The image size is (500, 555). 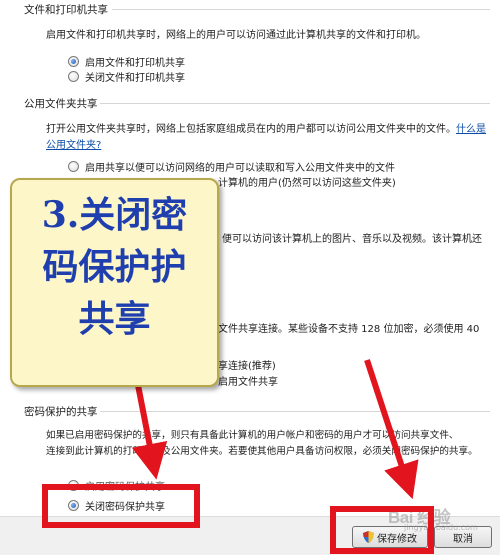 What do you see at coordinates (135, 63) in the screenshot?
I see `radio-label: 启用文件和打印机共享` at bounding box center [135, 63].